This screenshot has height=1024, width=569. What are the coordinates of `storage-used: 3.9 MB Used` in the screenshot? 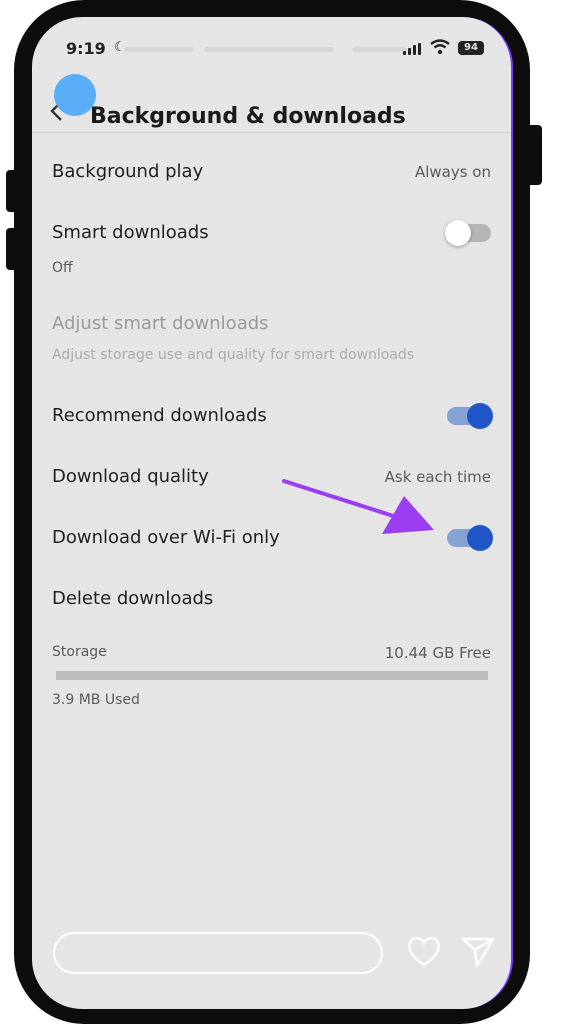 It's located at (96, 700).